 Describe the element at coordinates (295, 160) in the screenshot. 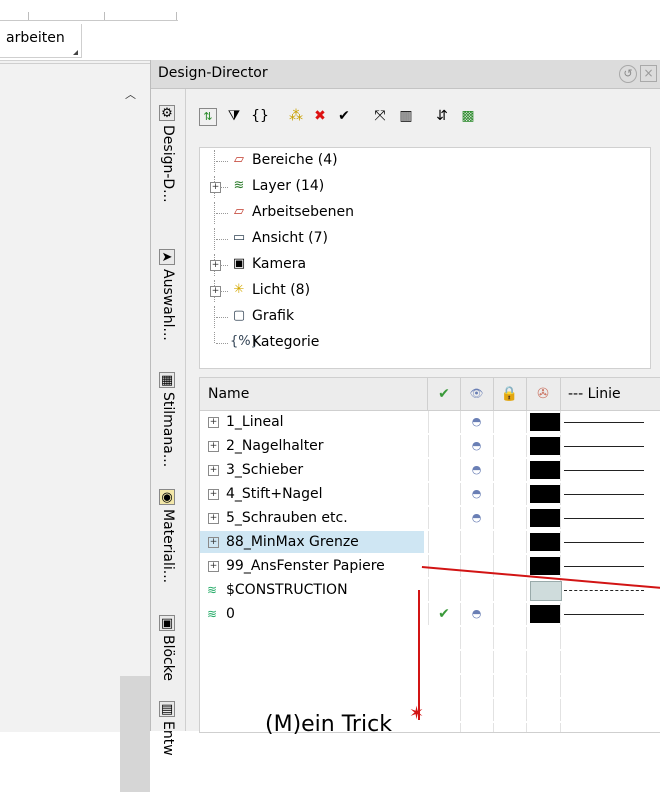

I see `tree-item-label: Bereiche (4)` at that location.